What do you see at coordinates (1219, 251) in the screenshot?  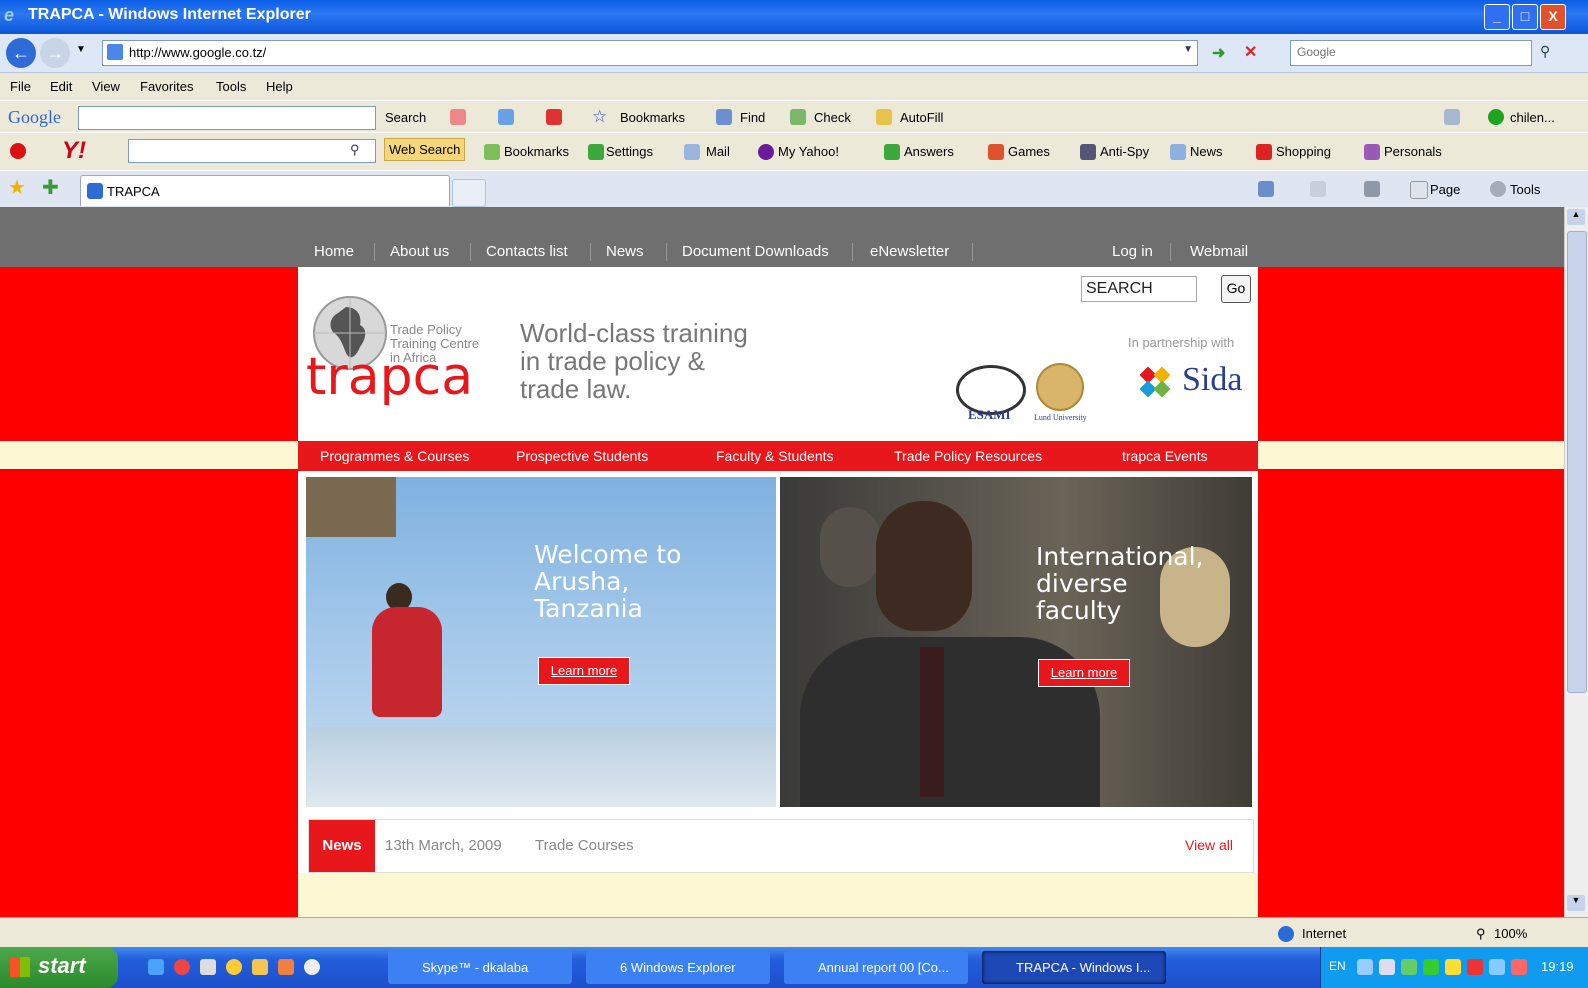 I see `nav-webmail: Webmail` at bounding box center [1219, 251].